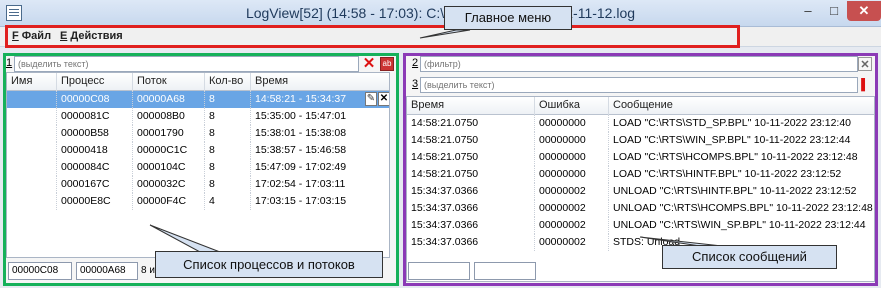 The height and width of the screenshot is (288, 881). What do you see at coordinates (320, 133) in the screenshot?
I see `cell-time: 15:38:01 - 15:38:08` at bounding box center [320, 133].